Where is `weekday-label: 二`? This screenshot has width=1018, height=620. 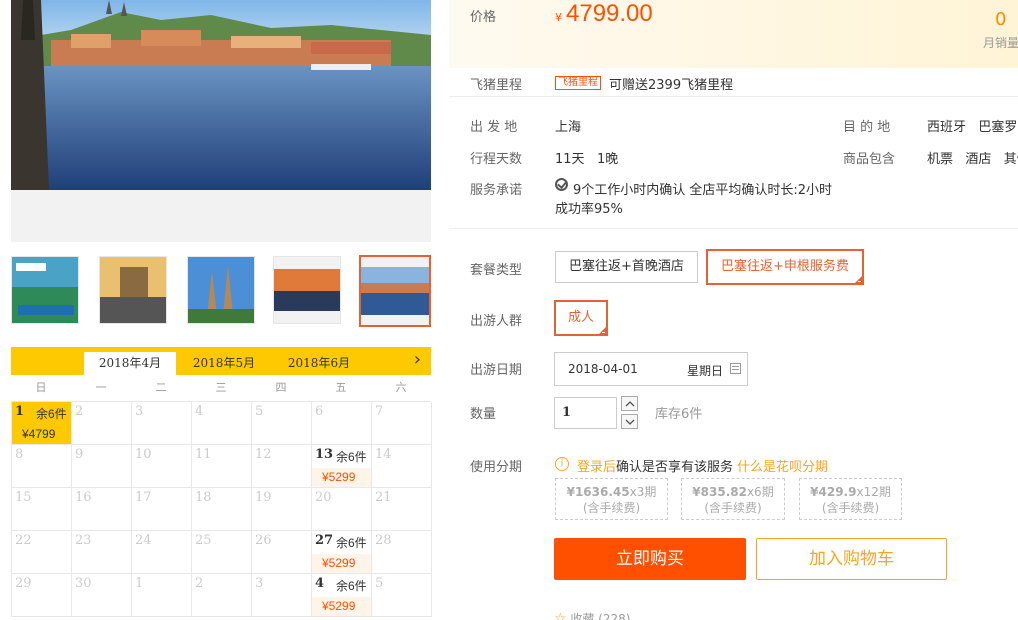
weekday-label: 二 is located at coordinates (161, 387).